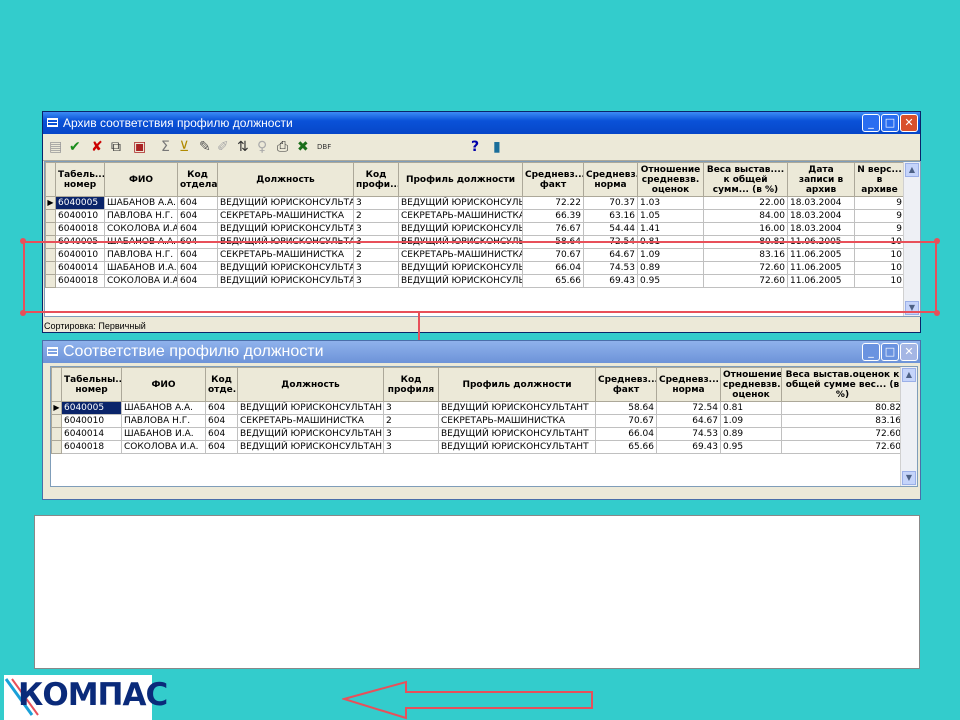 The width and height of the screenshot is (960, 720). Describe the element at coordinates (670, 216) in the screenshot. I see `table-cell: 1.05` at that location.